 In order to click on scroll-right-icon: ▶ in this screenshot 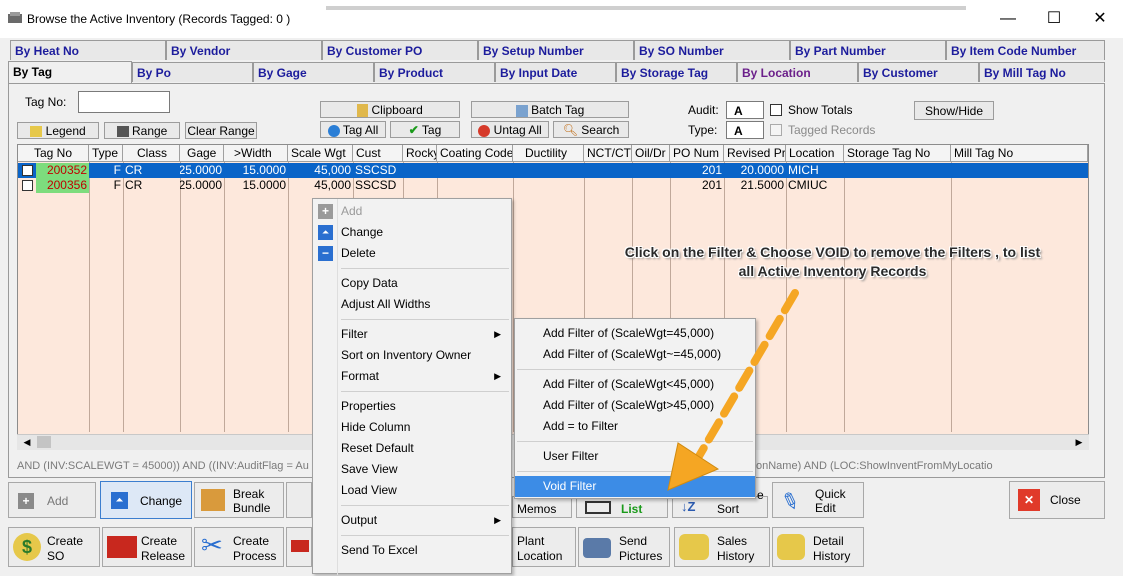, I will do `click(1079, 442)`.